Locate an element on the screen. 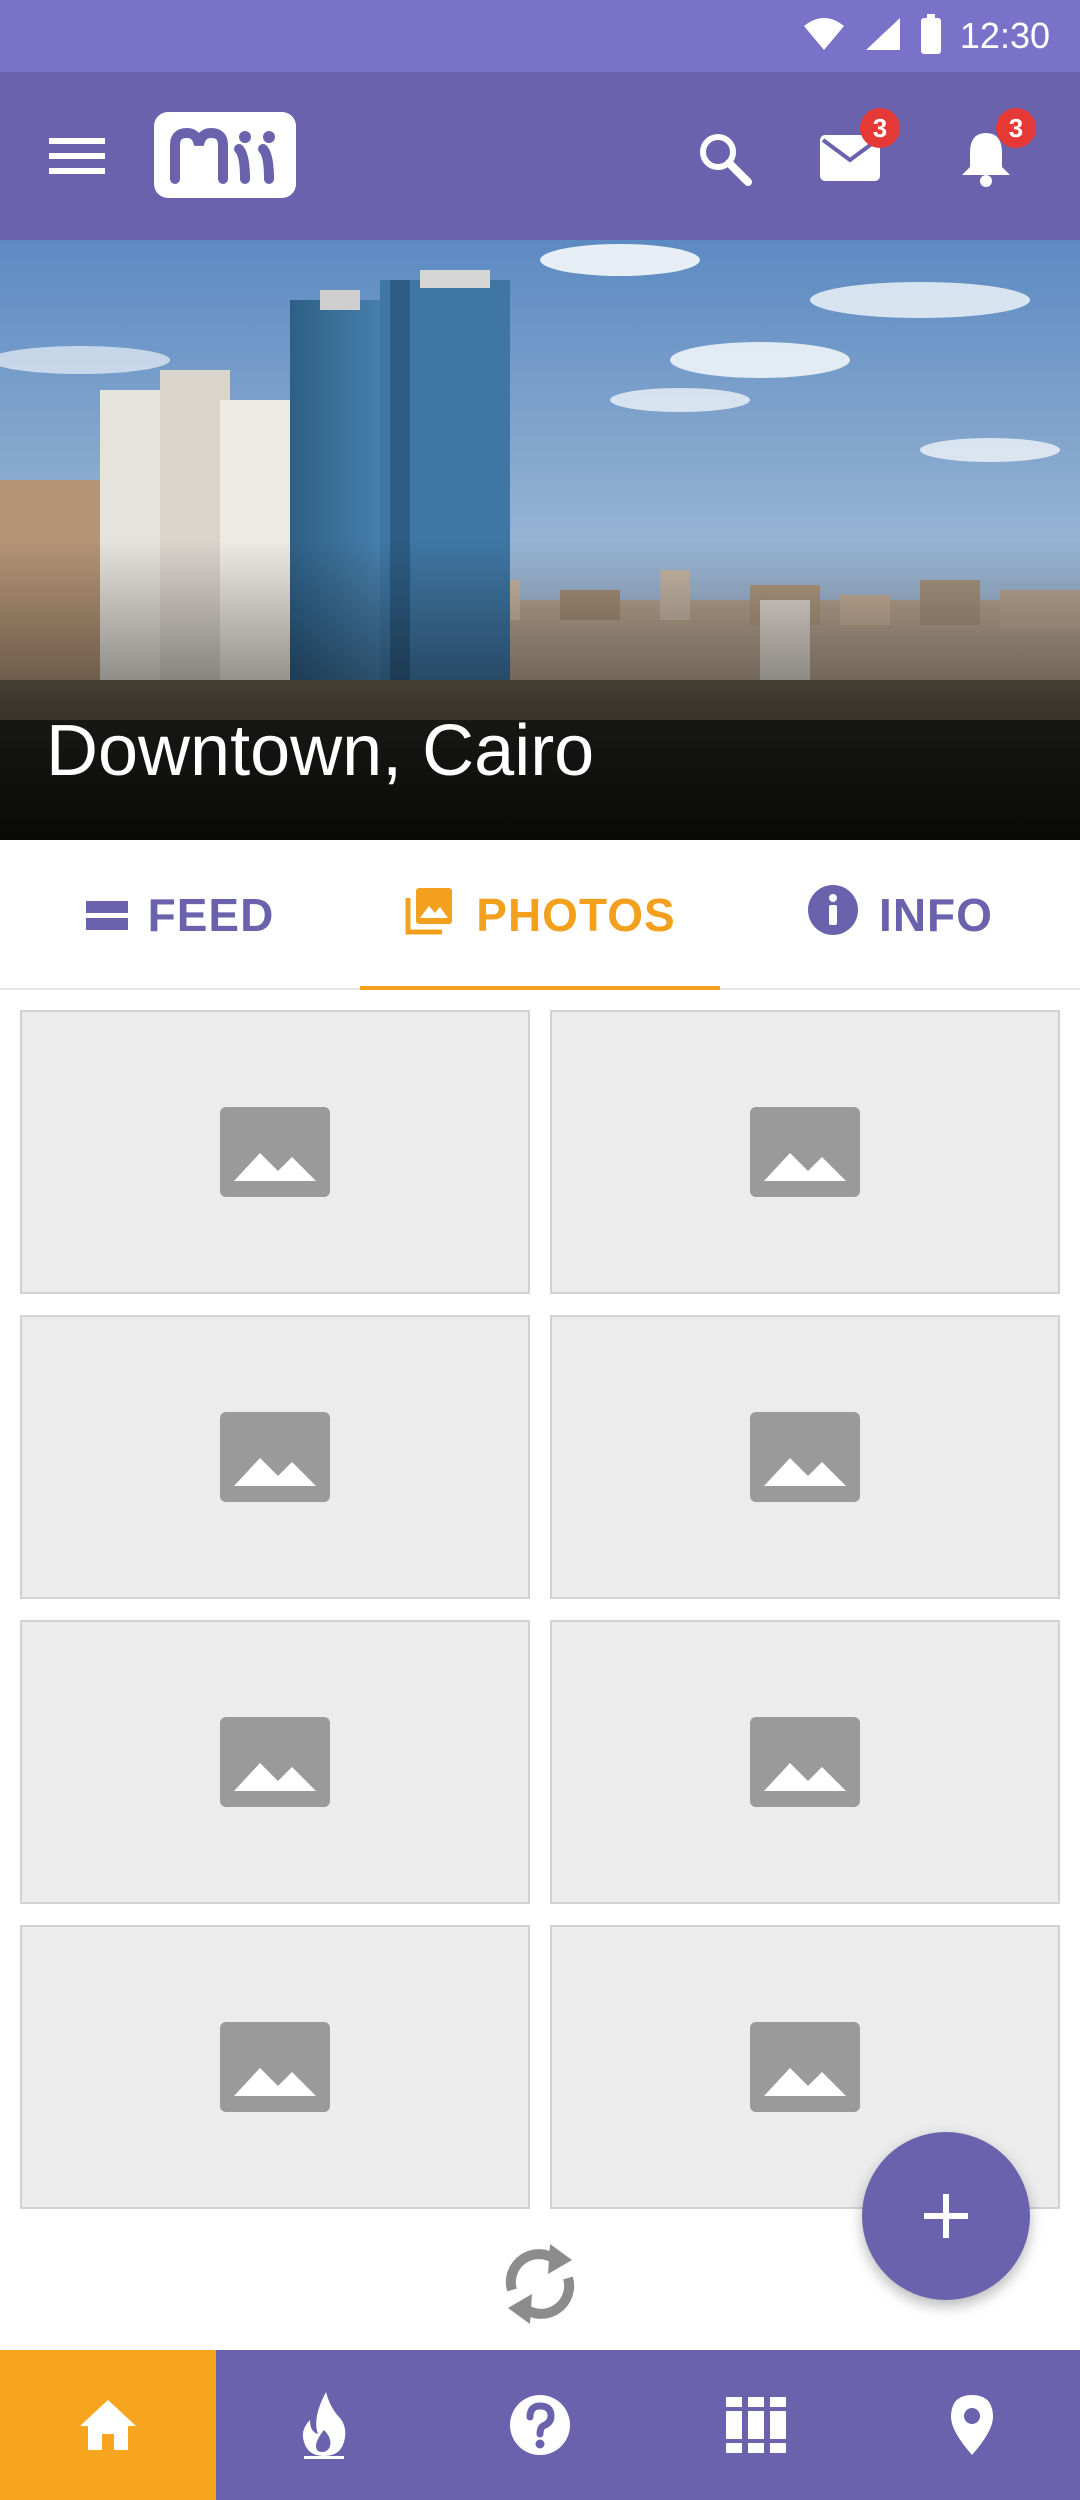  add-button is located at coordinates (946, 2216).